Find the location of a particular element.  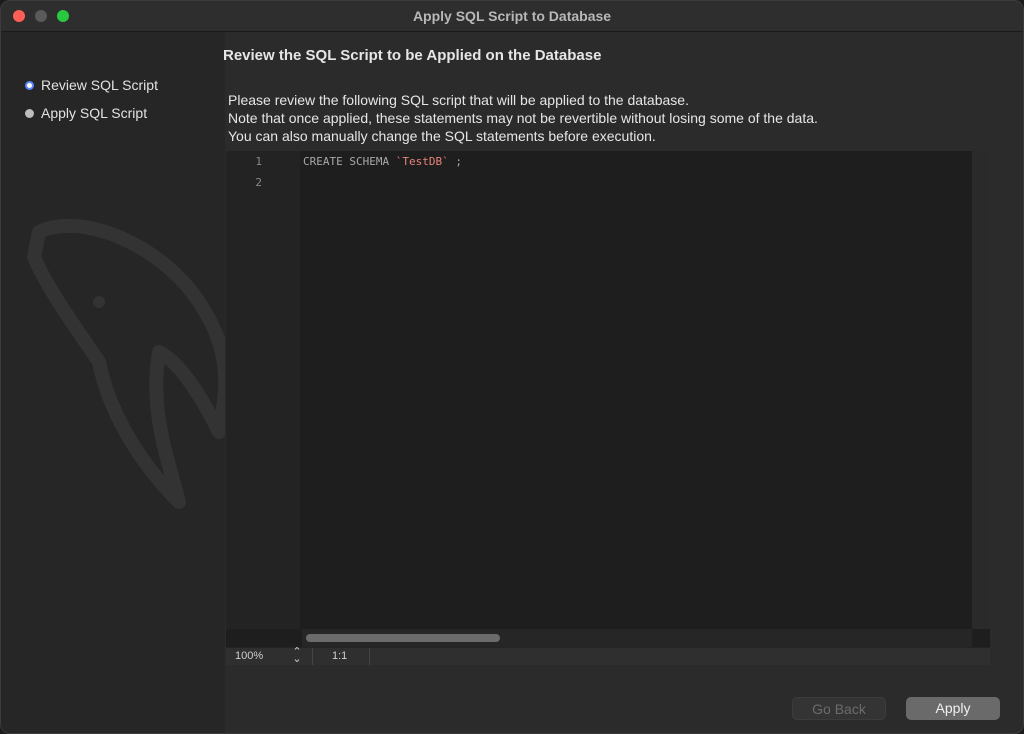

zoom-level: 100% is located at coordinates (249, 656).